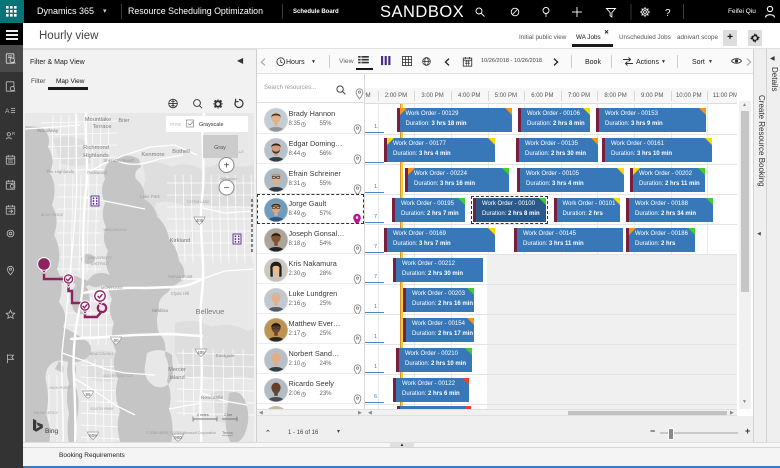 This screenshot has width=780, height=468. Describe the element at coordinates (180, 293) in the screenshot. I see `svg-text: Clyde Hill` at that location.